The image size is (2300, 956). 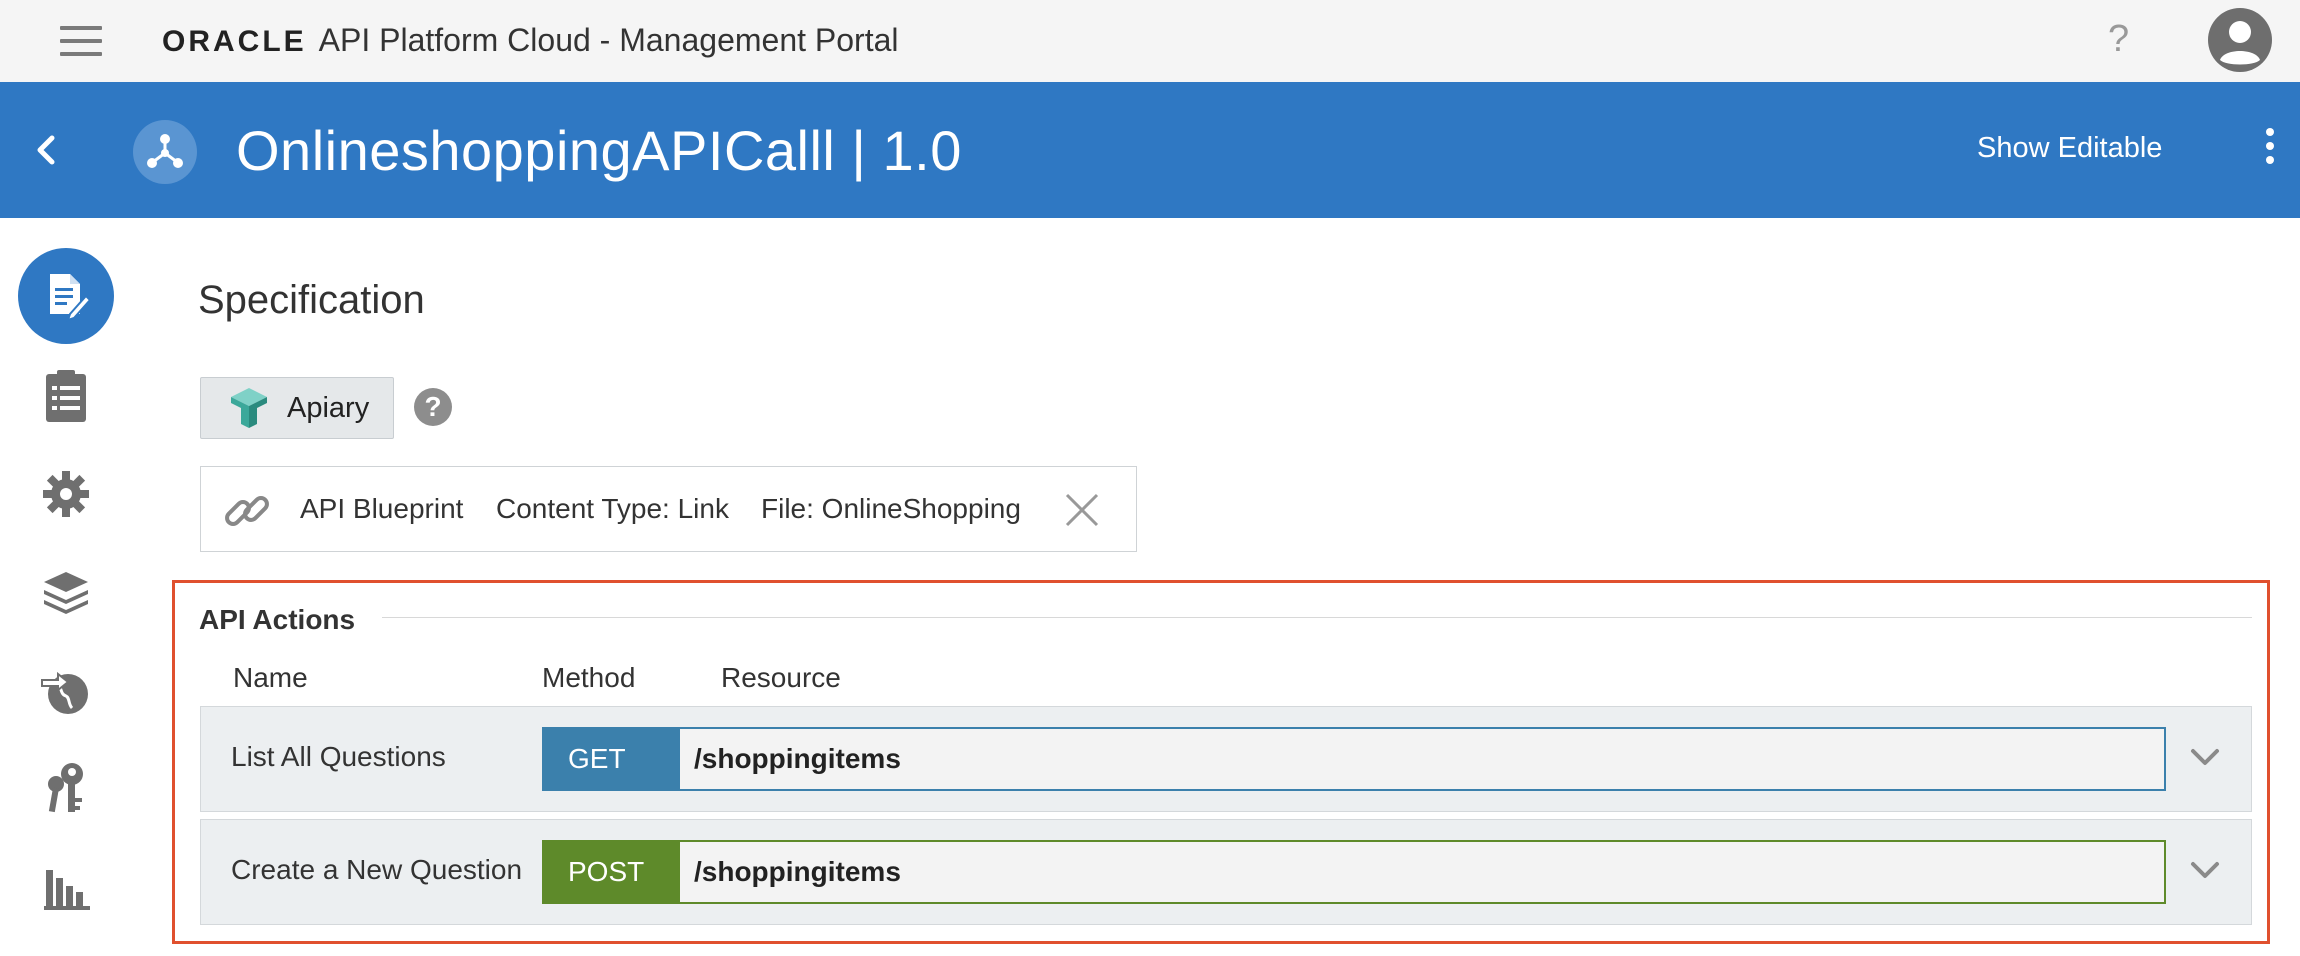 I want to click on api-action-row: List All Questions GET /shoppingitems, so click(x=1226, y=759).